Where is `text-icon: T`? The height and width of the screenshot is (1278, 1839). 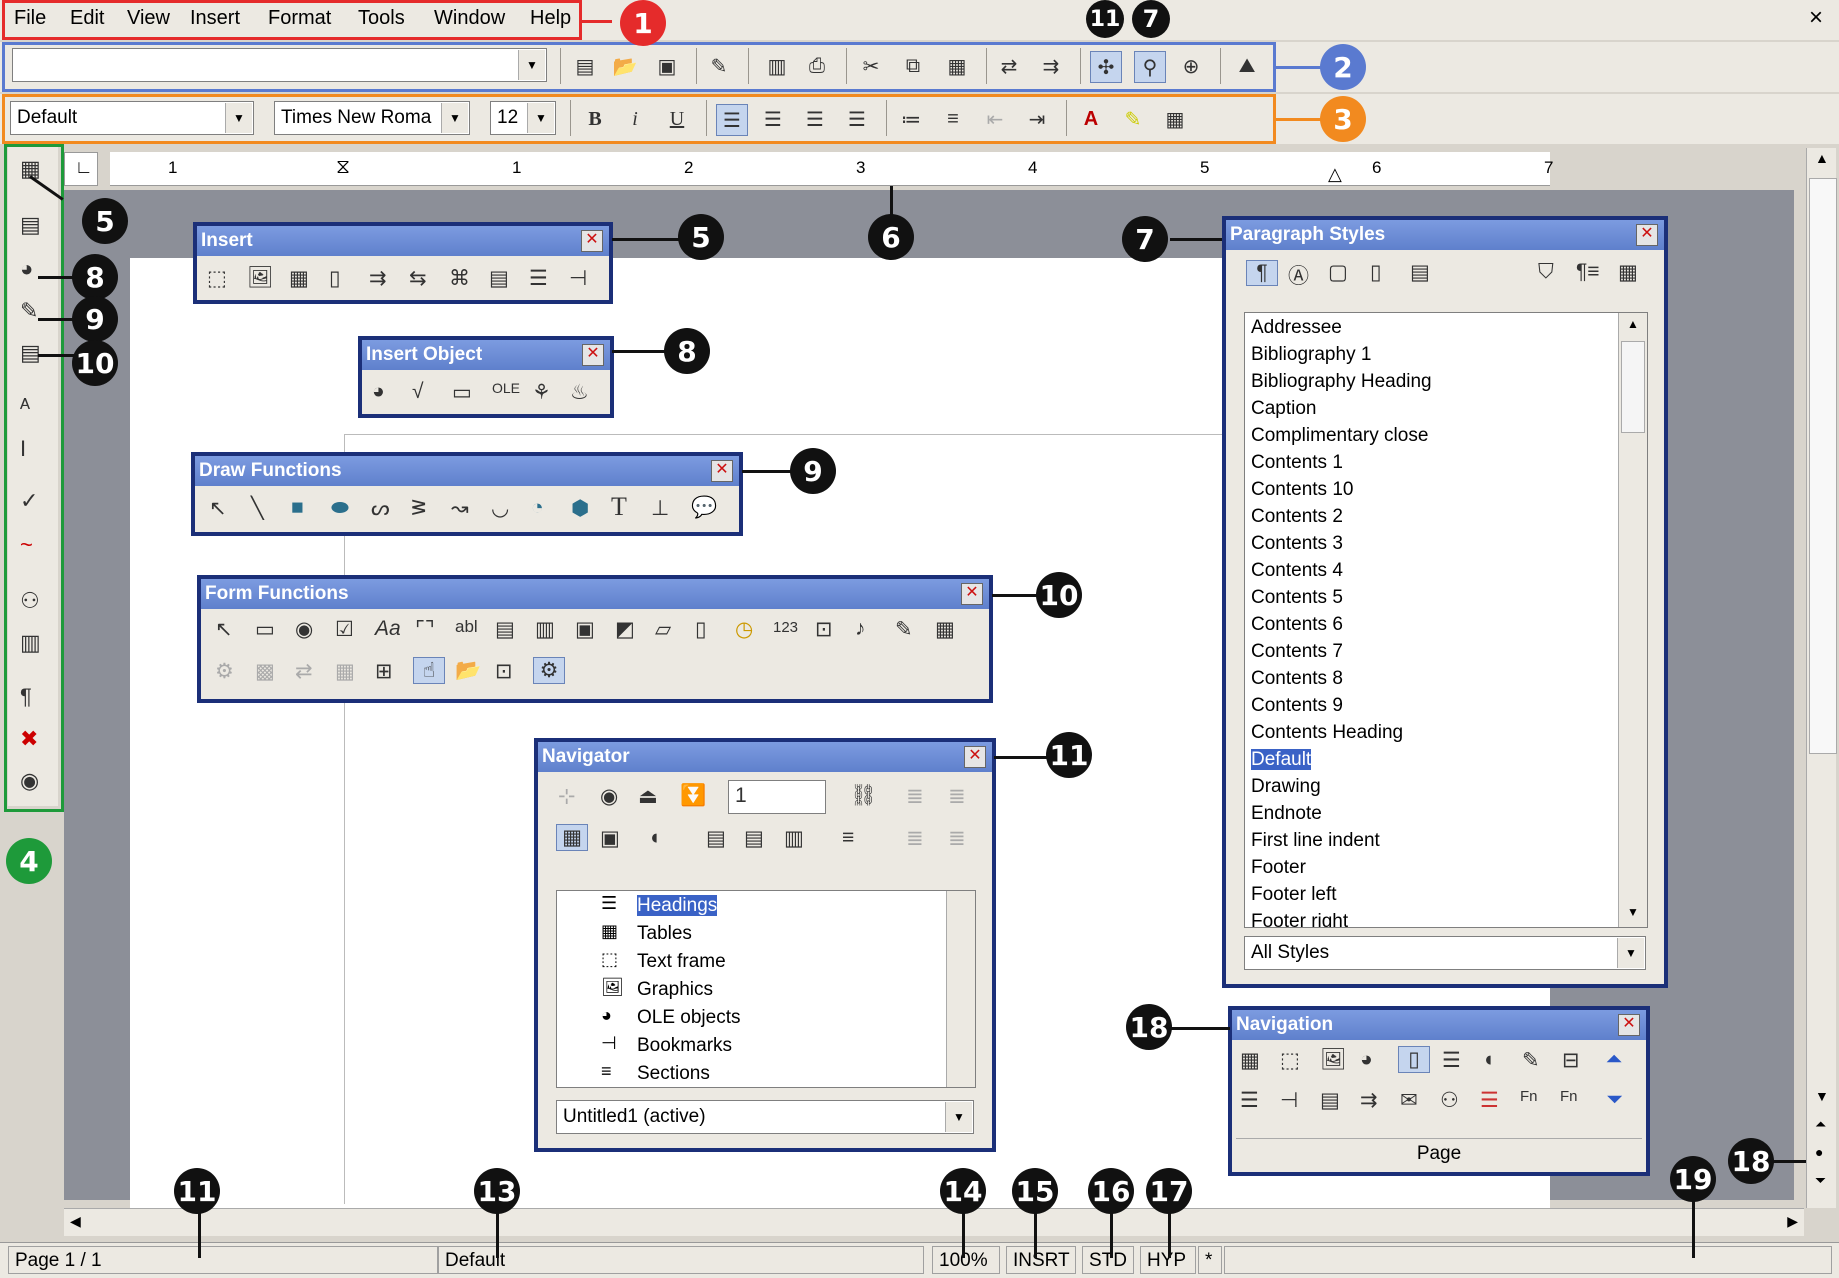 text-icon: T is located at coordinates (619, 507).